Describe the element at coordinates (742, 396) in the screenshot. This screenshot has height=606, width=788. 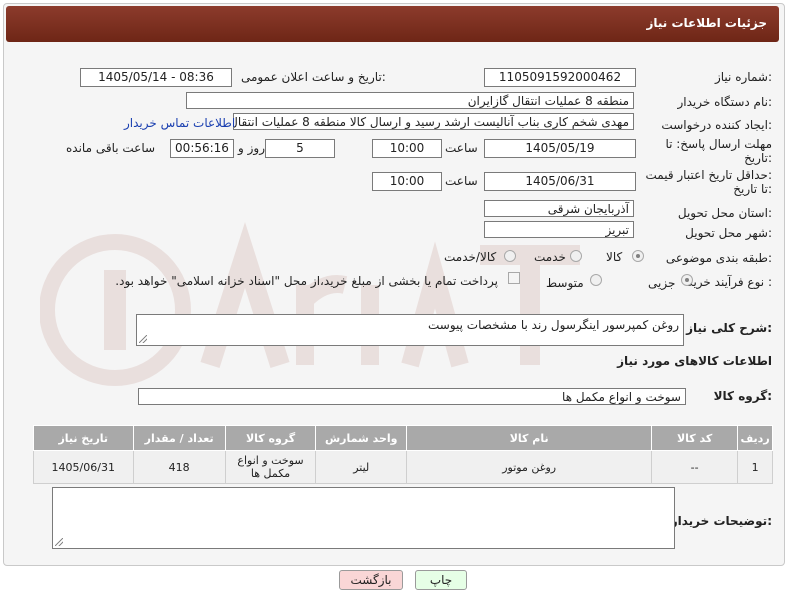
I see `goods-group-label: گروه کالا:` at that location.